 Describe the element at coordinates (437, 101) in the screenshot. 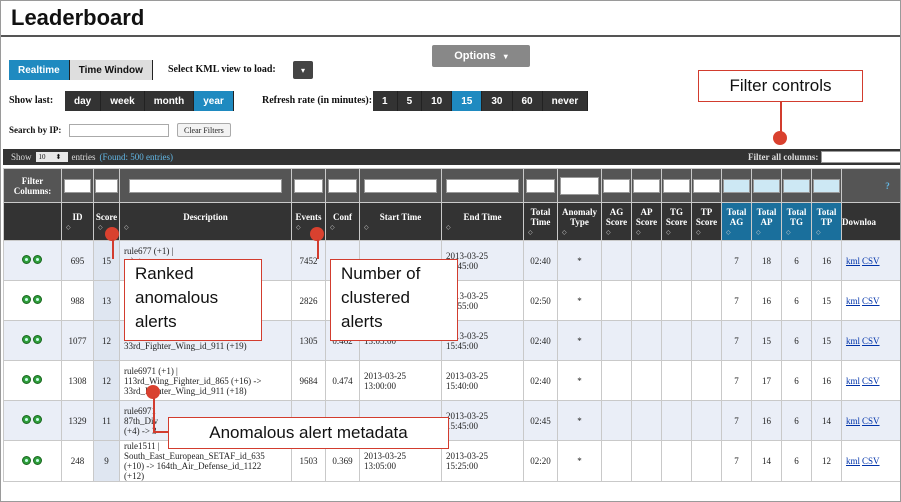

I see `refresh-10: 10` at that location.